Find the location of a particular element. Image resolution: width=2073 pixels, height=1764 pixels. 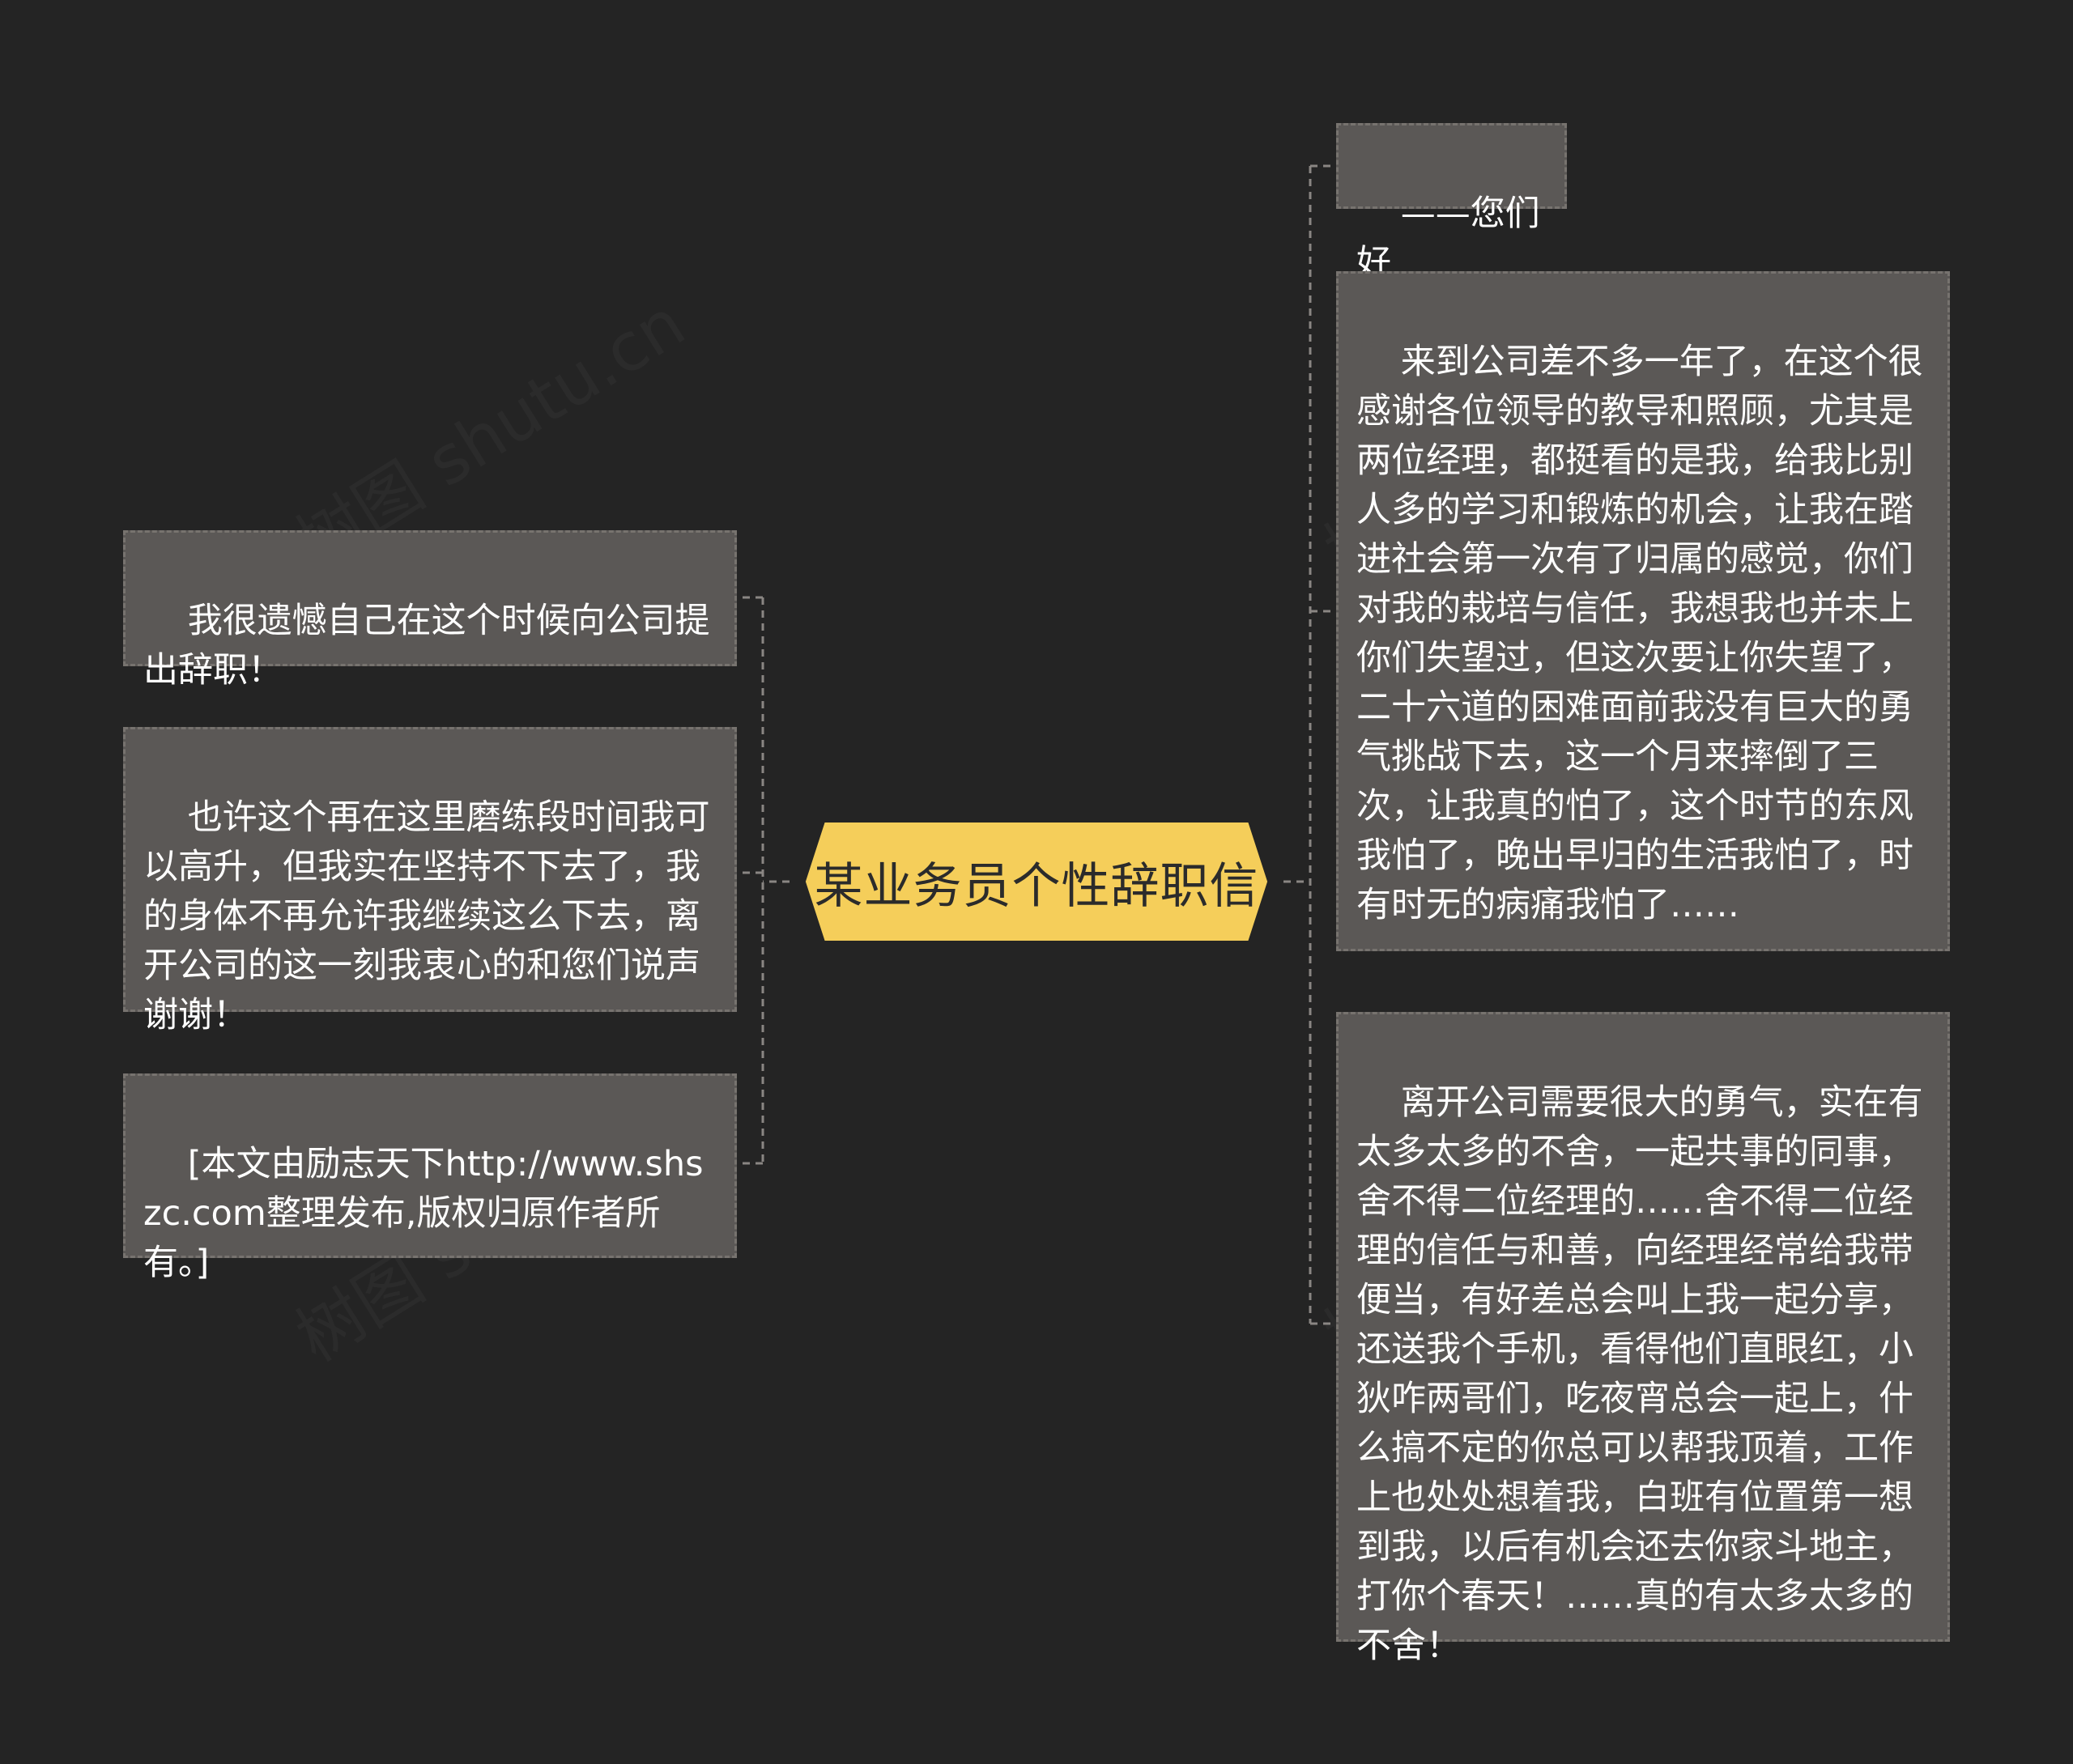

root-topic-label: 某业务员个性辞职信 is located at coordinates (1036, 886).